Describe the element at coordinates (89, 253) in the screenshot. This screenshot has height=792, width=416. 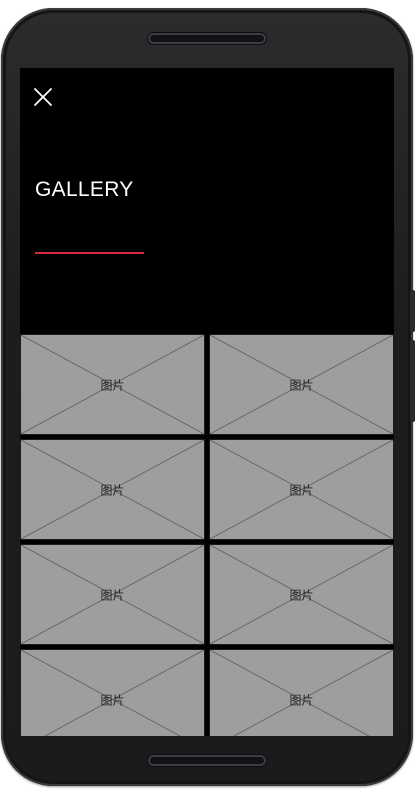
I see `title-underline` at that location.